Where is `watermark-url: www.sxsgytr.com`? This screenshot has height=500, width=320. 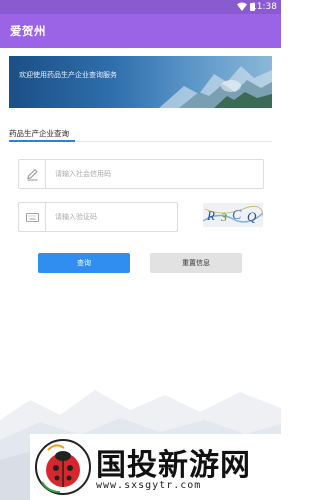
watermark-url: www.sxsgytr.com is located at coordinates (149, 485).